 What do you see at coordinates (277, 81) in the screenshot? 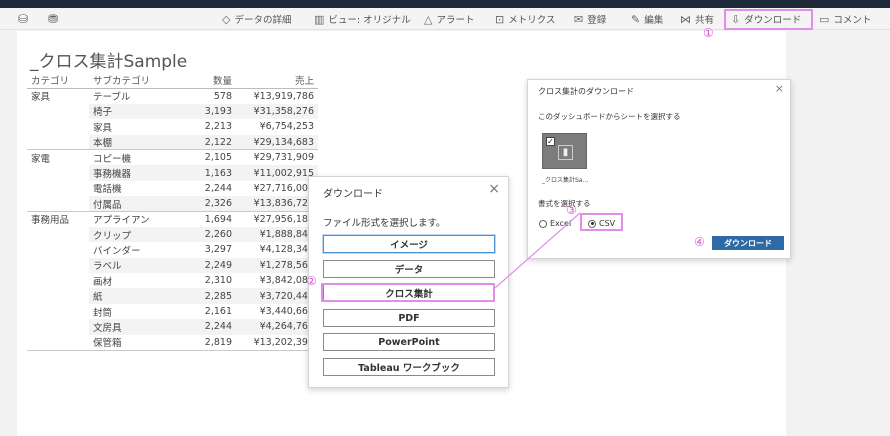
I see `header-sales: 売上` at bounding box center [277, 81].